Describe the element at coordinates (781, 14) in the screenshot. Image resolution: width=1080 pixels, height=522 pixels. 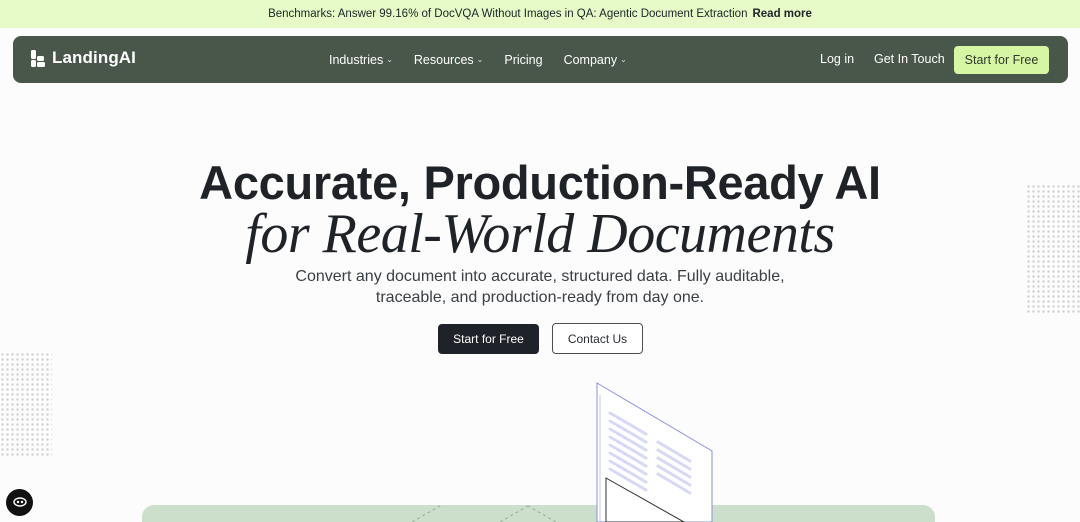
I see `banner-read-more-link: Read more` at that location.